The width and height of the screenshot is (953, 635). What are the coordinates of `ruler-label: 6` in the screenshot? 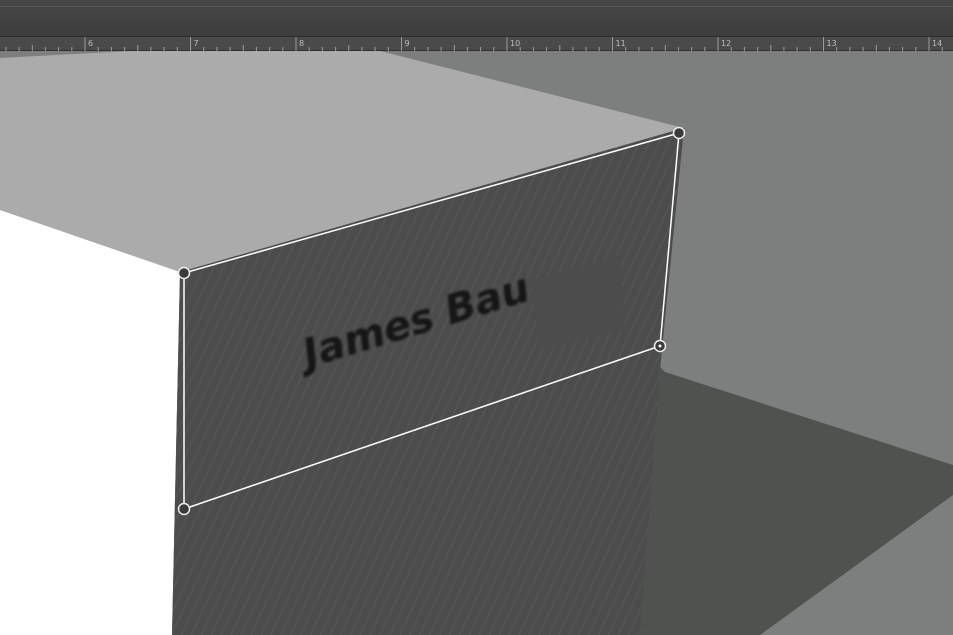 It's located at (90, 43).